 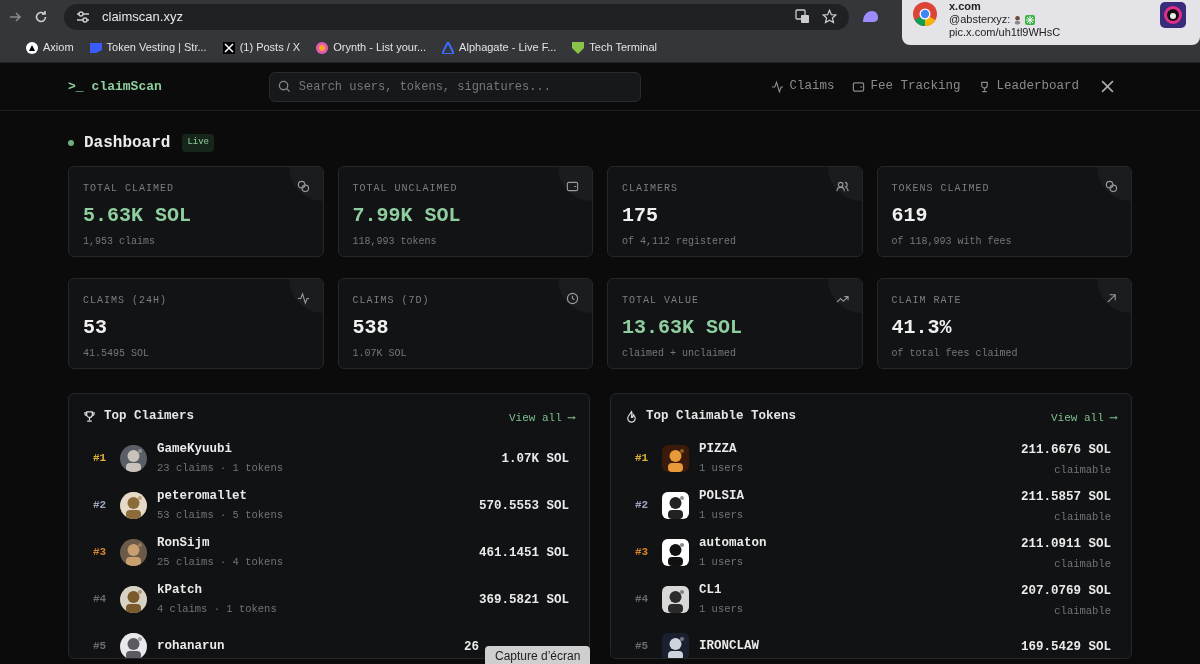 What do you see at coordinates (1018, 19) in the screenshot?
I see `figure-icon` at bounding box center [1018, 19].